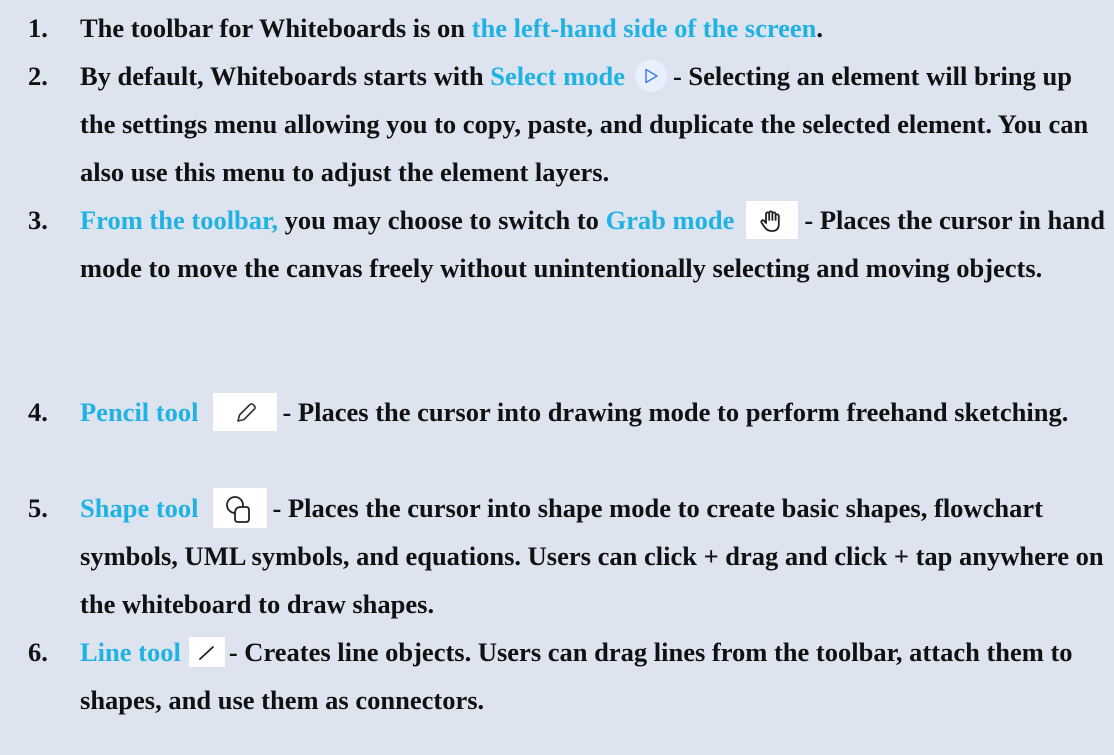 The height and width of the screenshot is (755, 1114). I want to click on shapes-icon, so click(239, 507).